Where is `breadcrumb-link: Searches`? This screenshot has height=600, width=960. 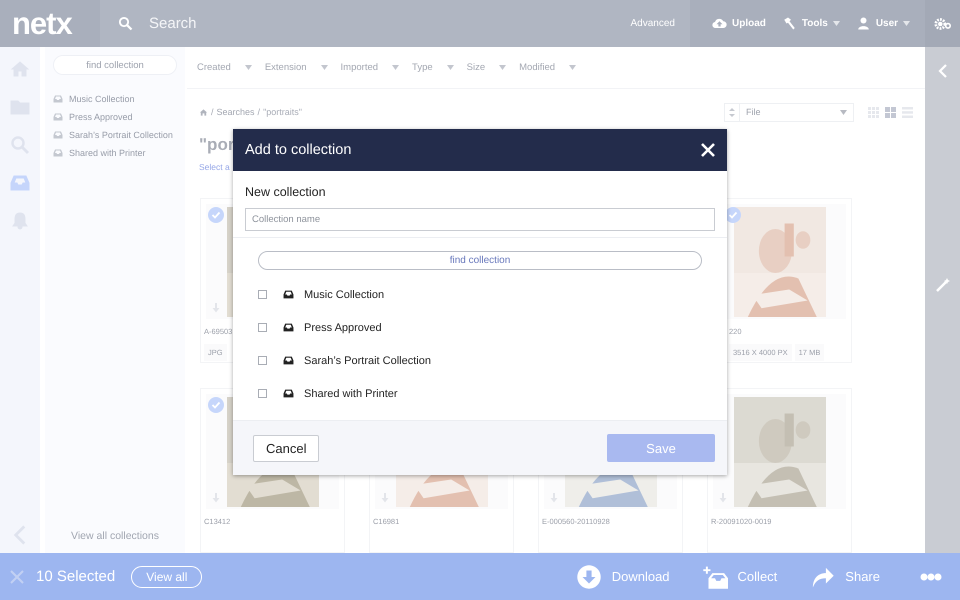 breadcrumb-link: Searches is located at coordinates (235, 112).